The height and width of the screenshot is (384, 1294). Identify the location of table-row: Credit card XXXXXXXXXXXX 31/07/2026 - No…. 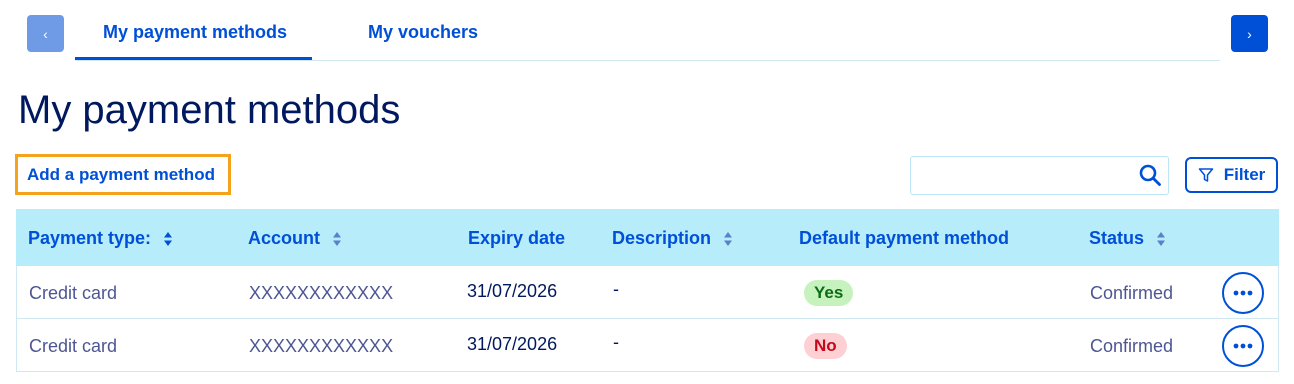
(647, 345).